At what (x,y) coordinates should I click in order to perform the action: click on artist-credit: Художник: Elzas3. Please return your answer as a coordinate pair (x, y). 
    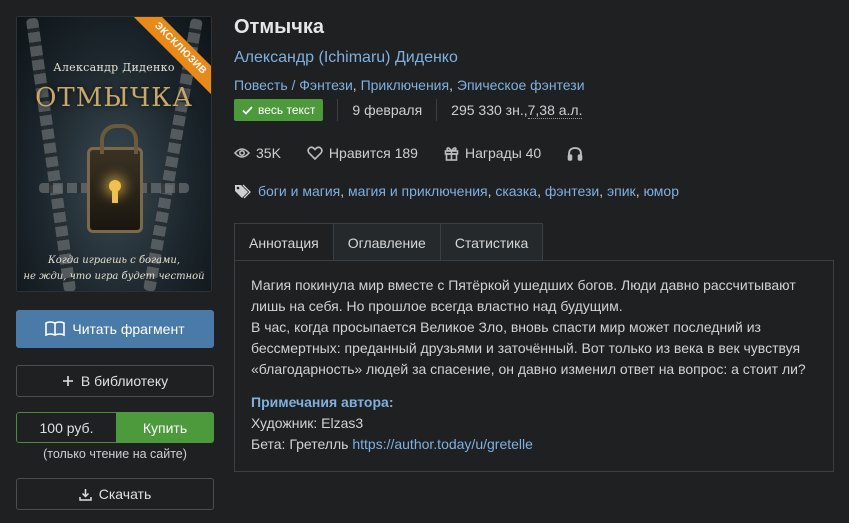
    Looking at the image, I should click on (307, 423).